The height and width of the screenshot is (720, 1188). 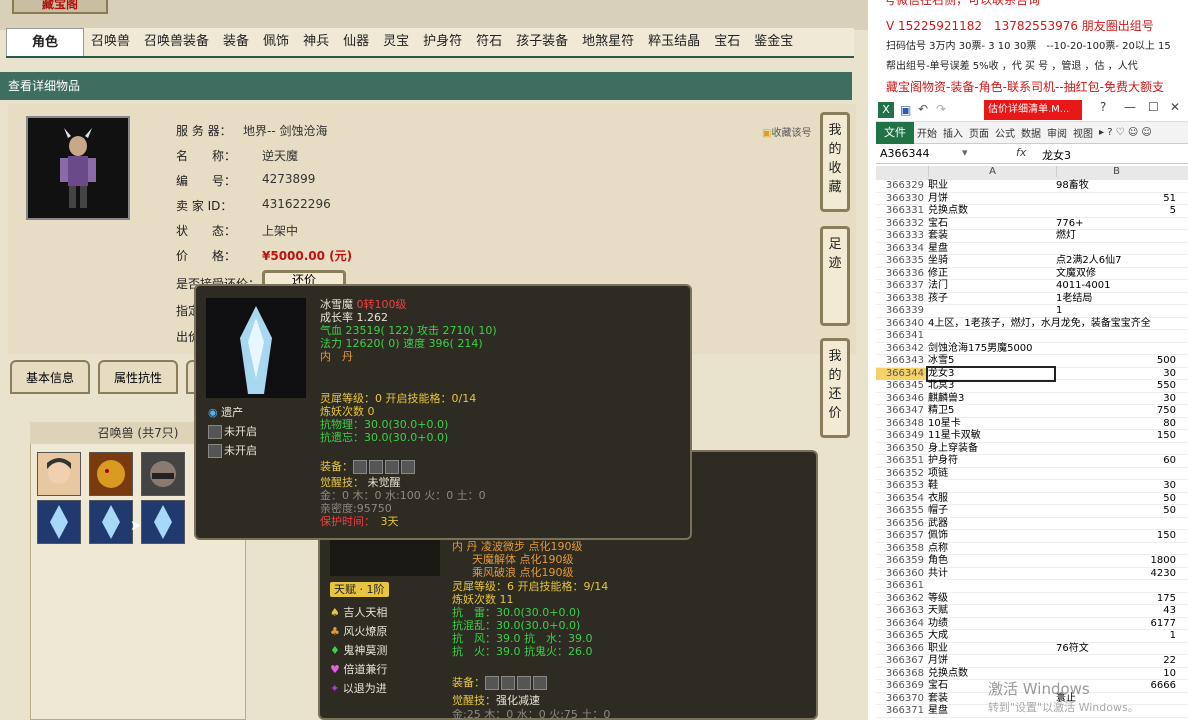 I want to click on tab-accessory: 佩饰, so click(x=276, y=42).